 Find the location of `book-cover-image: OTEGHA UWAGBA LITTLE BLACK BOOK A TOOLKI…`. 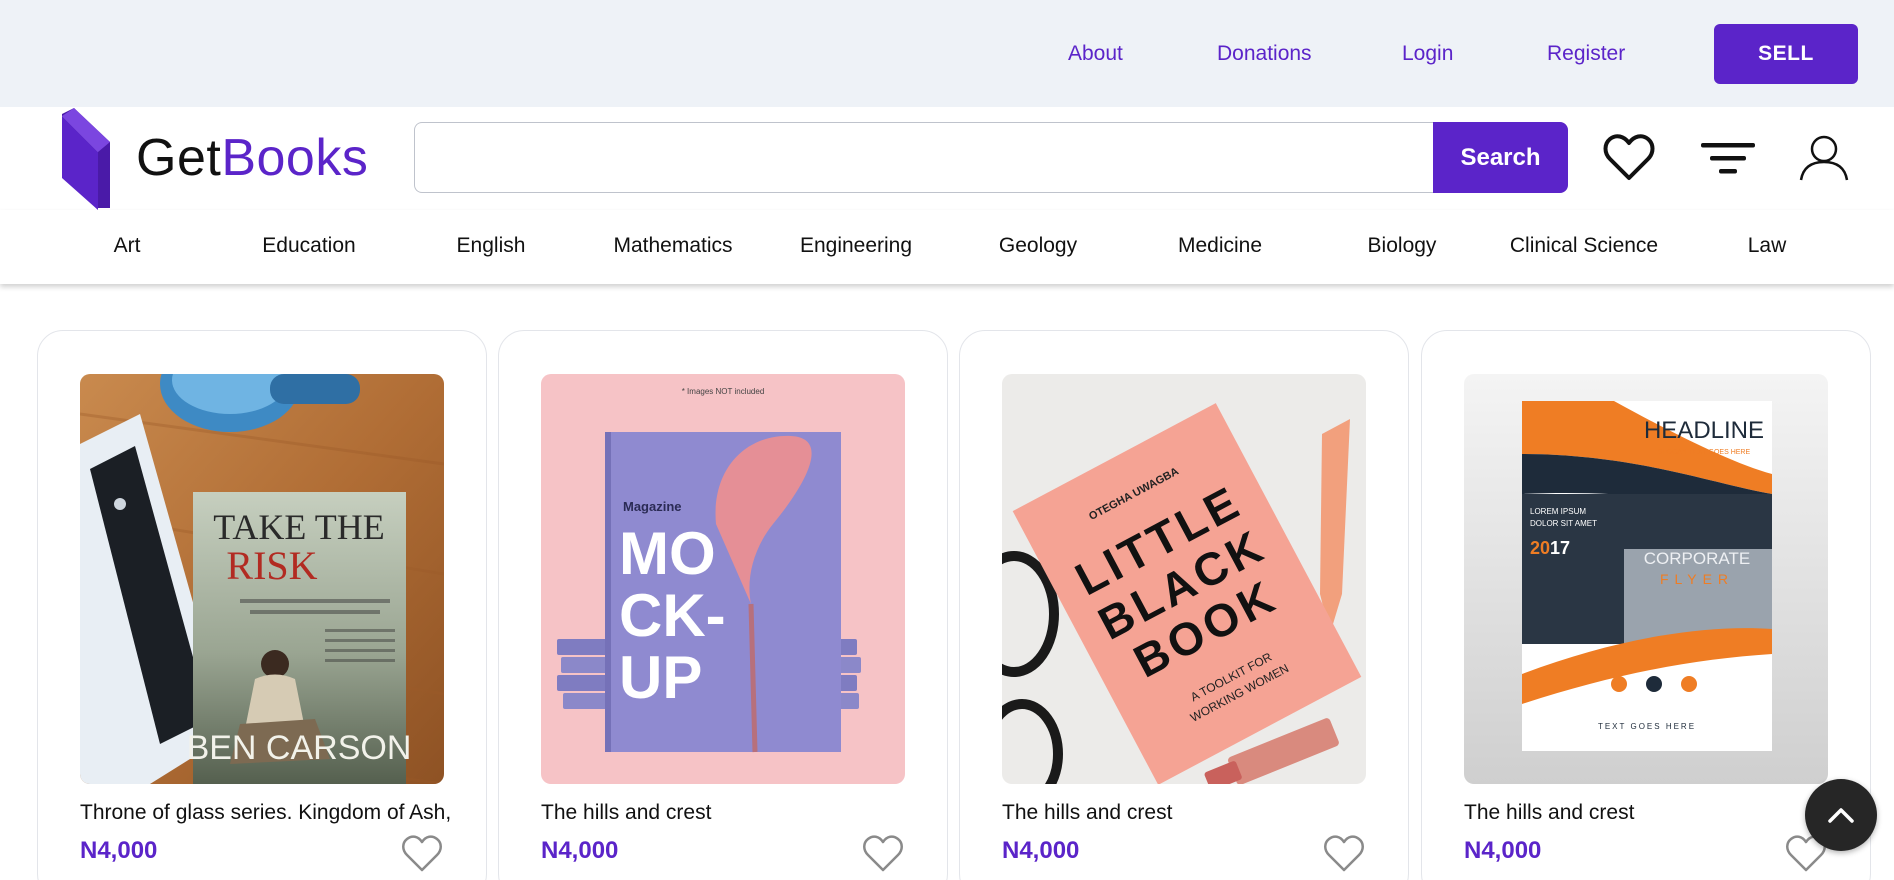

book-cover-image: OTEGHA UWAGBA LITTLE BLACK BOOK A TOOLKI… is located at coordinates (1184, 579).